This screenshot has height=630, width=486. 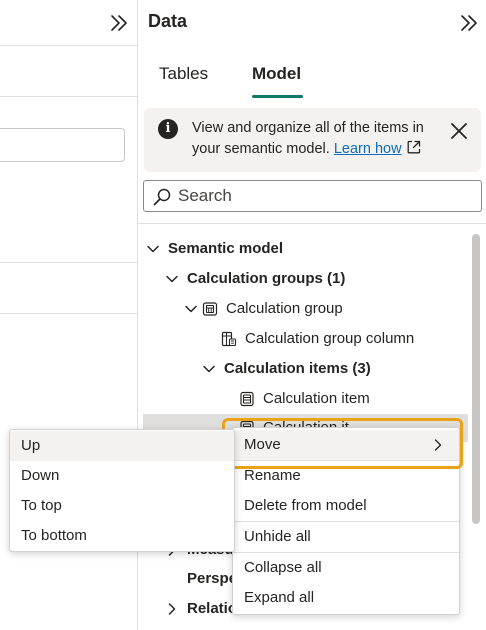 What do you see at coordinates (342, 443) in the screenshot?
I see `move-highlight-outline` at bounding box center [342, 443].